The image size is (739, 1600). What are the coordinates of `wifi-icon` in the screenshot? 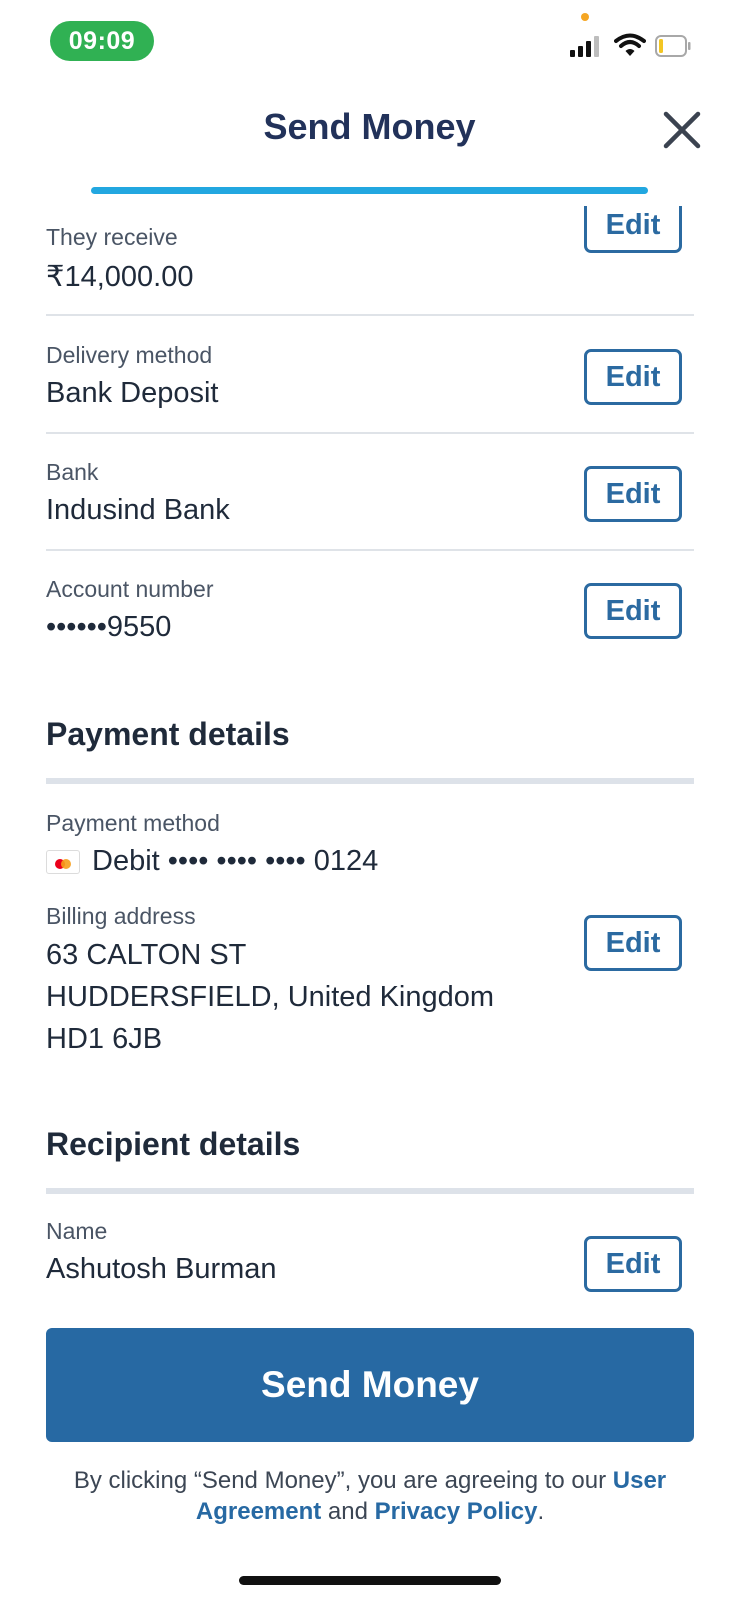 It's located at (630, 44).